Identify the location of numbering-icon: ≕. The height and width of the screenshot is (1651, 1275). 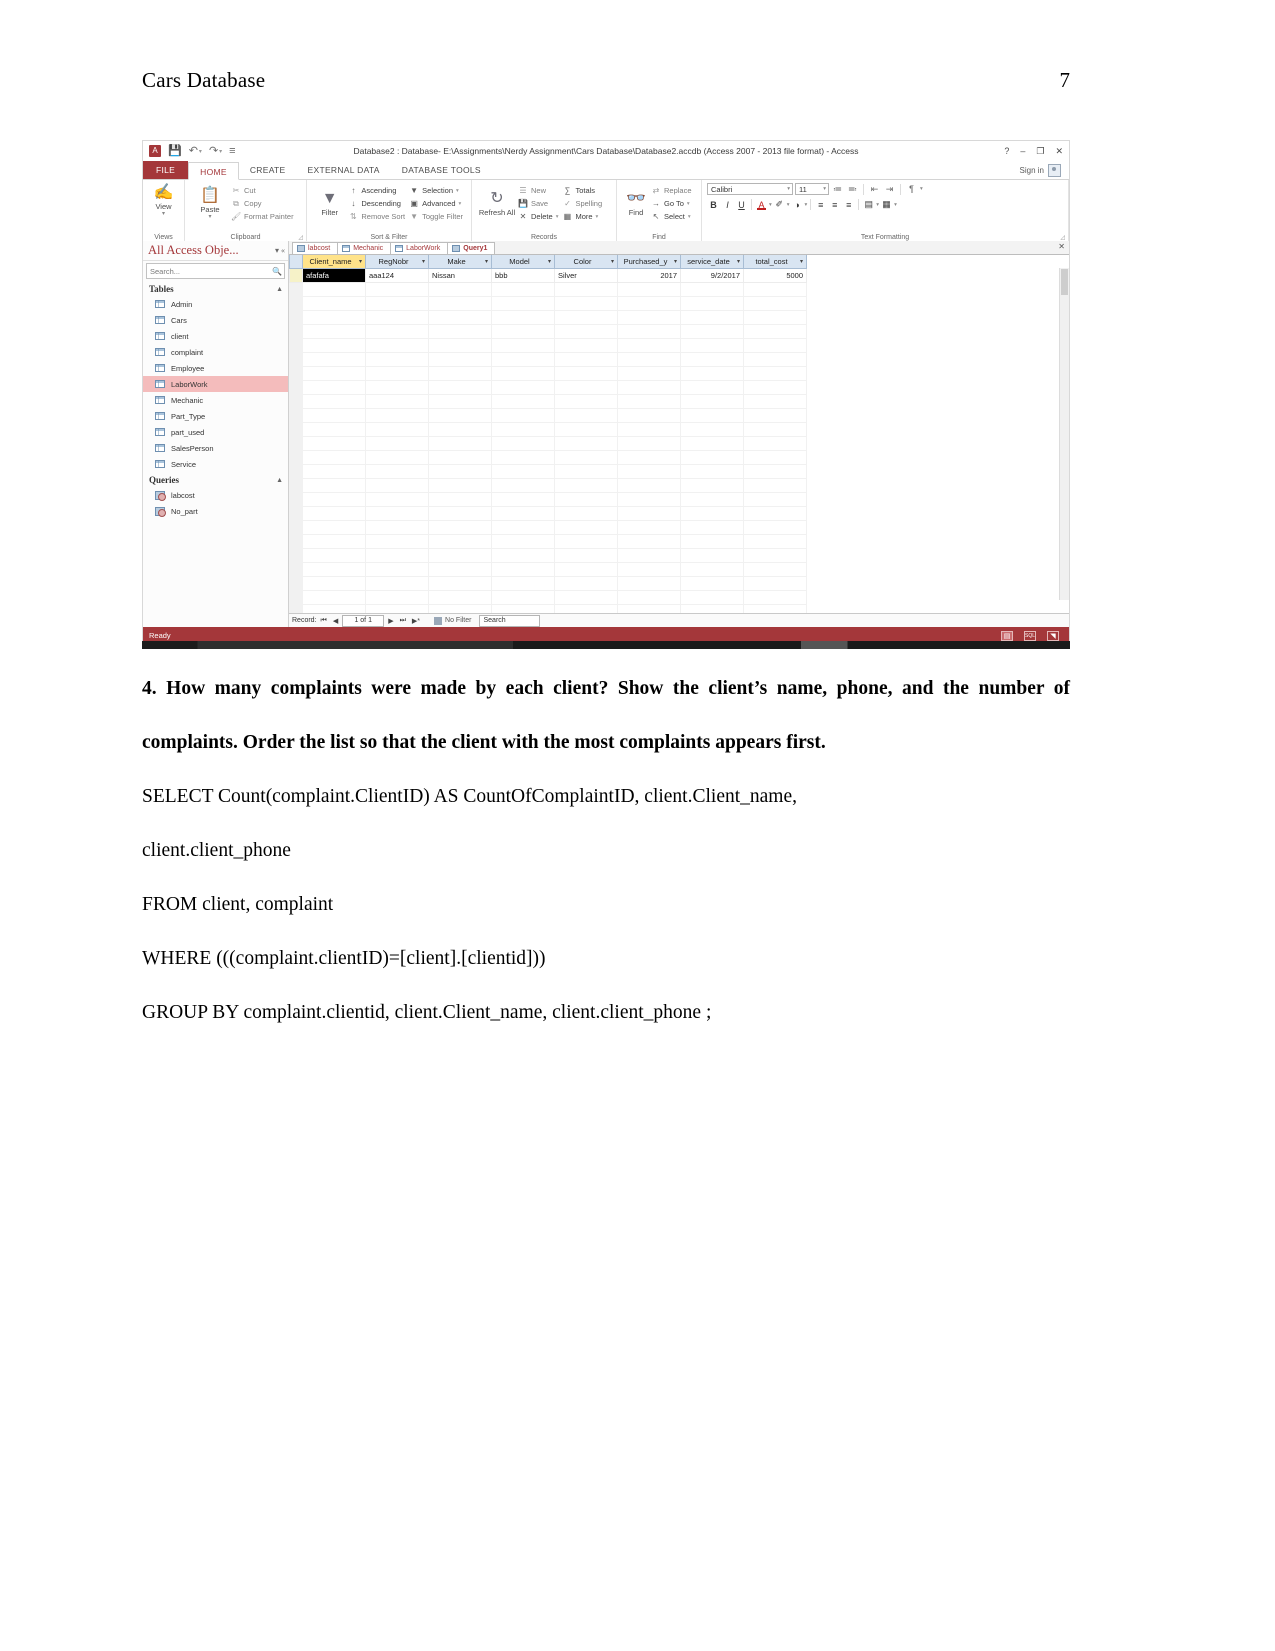
(852, 189).